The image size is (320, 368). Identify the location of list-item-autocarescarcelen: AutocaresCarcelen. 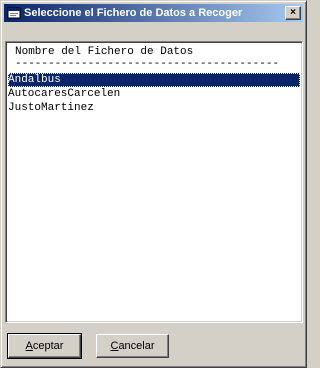
(154, 94).